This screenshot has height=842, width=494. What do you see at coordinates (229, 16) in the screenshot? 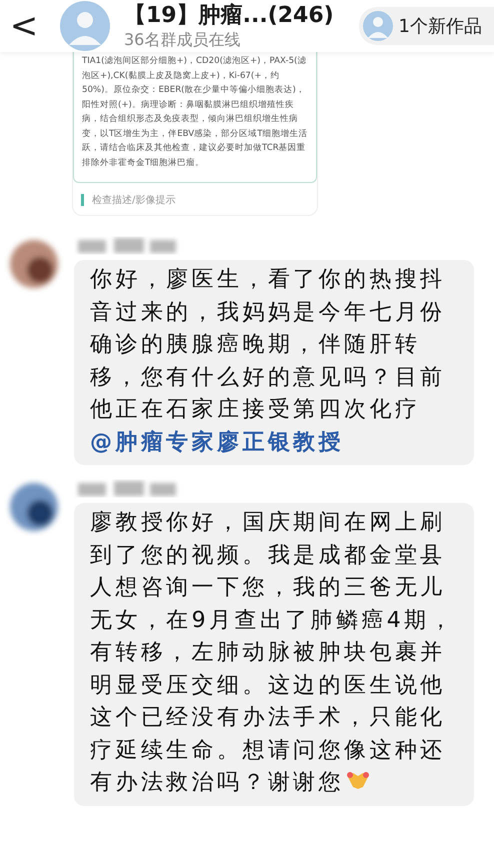
I see `chat-title: 【19】肿瘤...(246)` at bounding box center [229, 16].